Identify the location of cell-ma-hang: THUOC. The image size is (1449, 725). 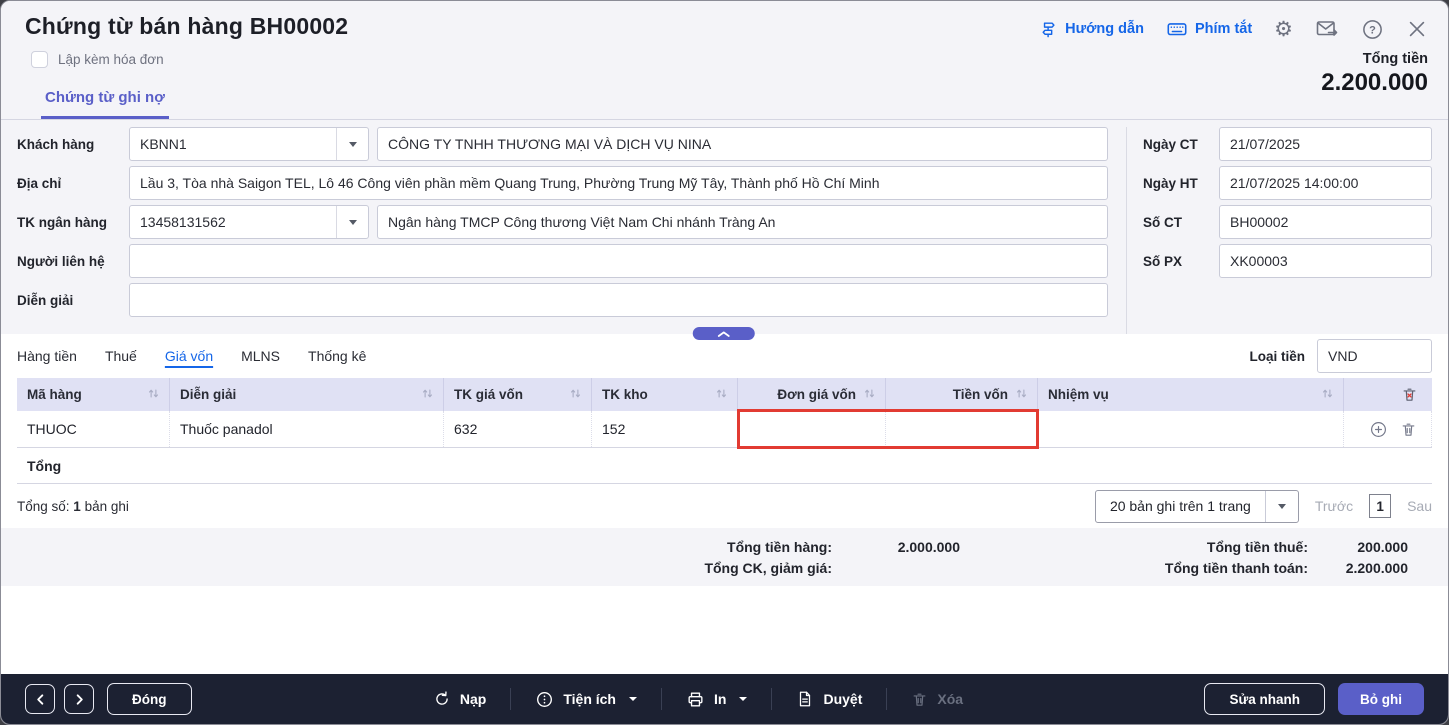
(93, 429).